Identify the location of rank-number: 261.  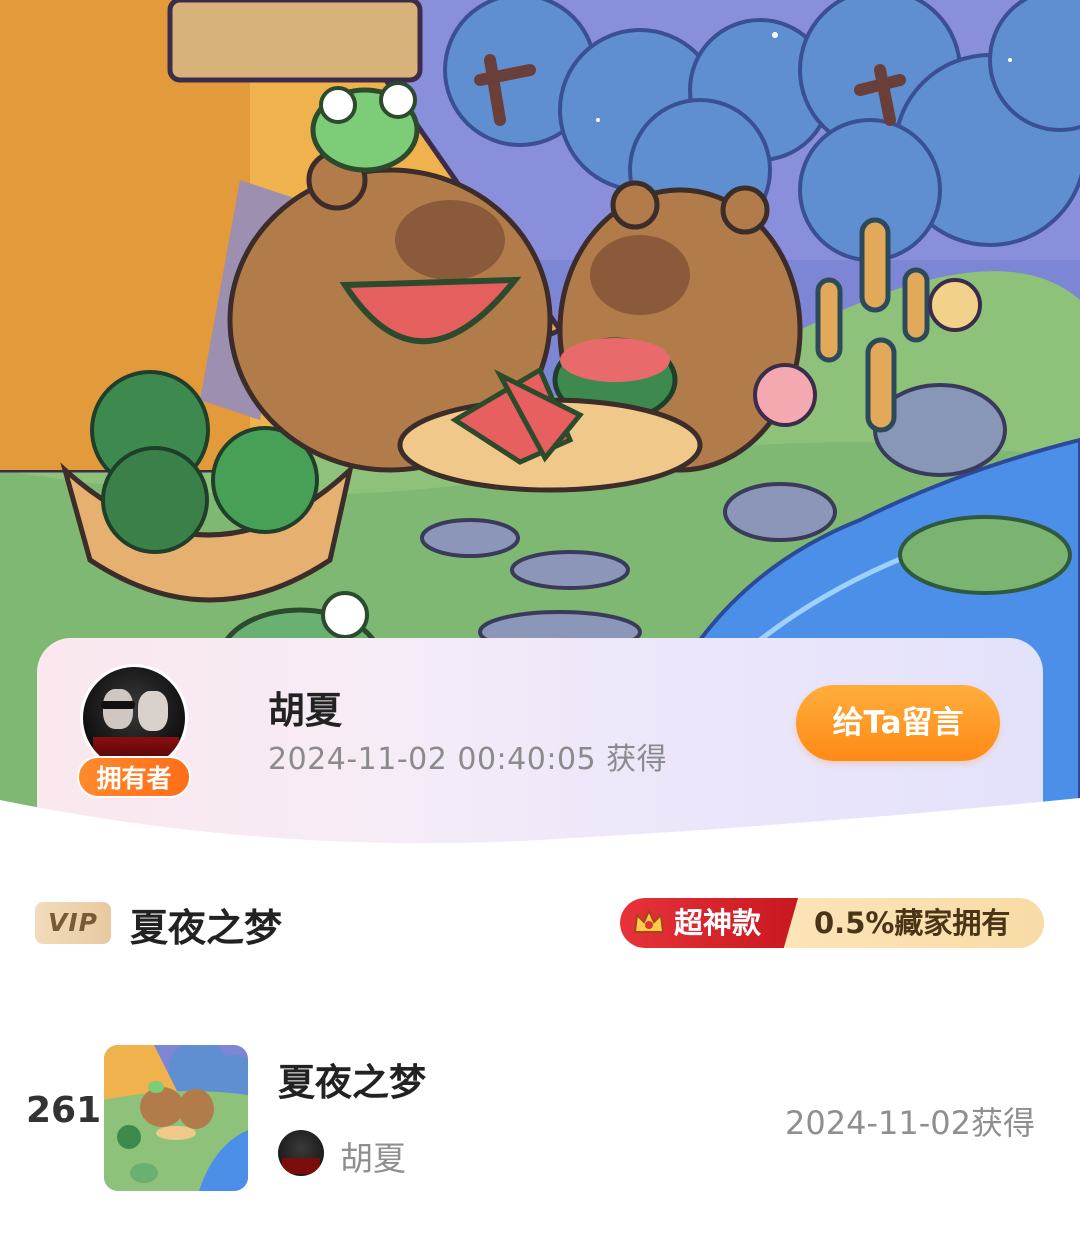
(64, 1110).